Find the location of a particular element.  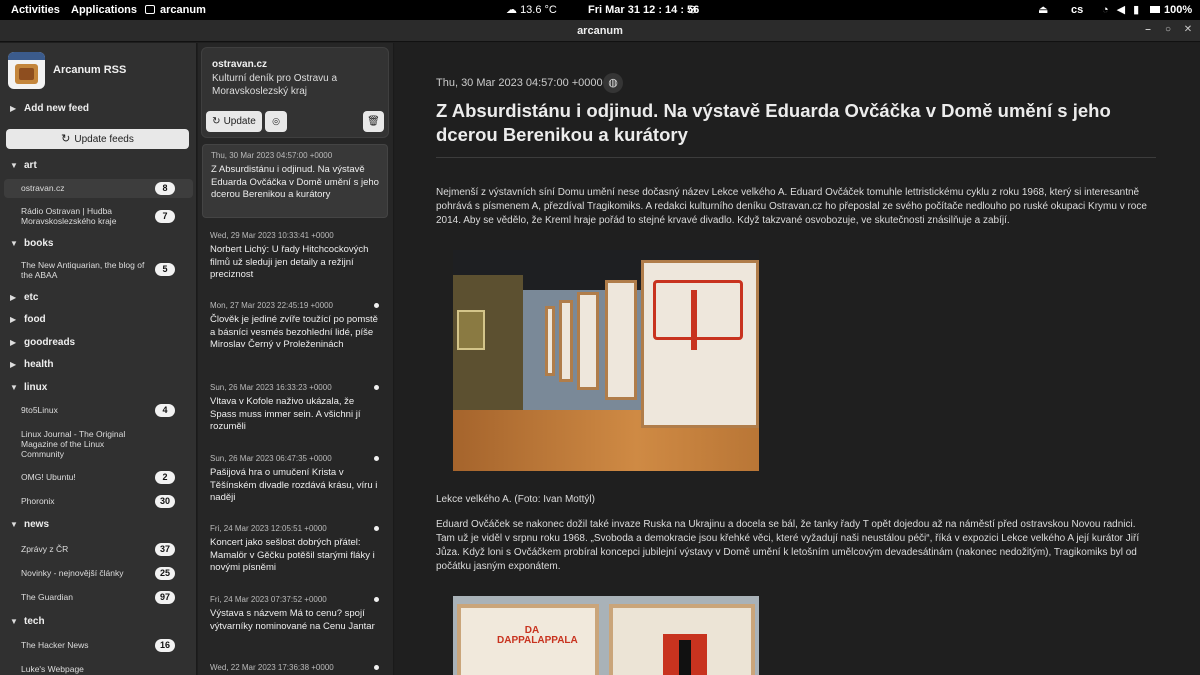

category-food: ▶ food is located at coordinates (28, 319).